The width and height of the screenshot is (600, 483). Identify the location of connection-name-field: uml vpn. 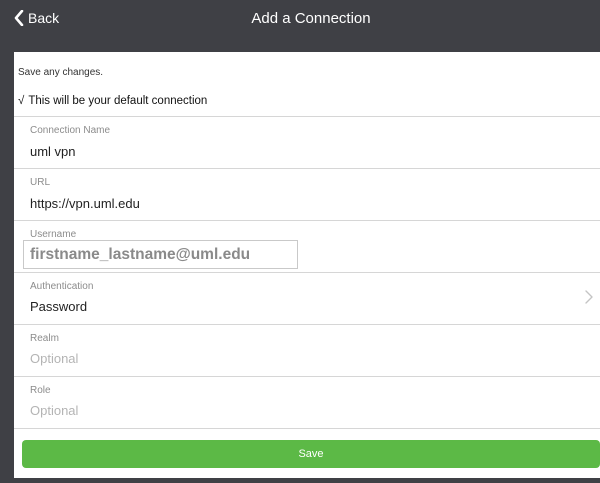
(53, 151).